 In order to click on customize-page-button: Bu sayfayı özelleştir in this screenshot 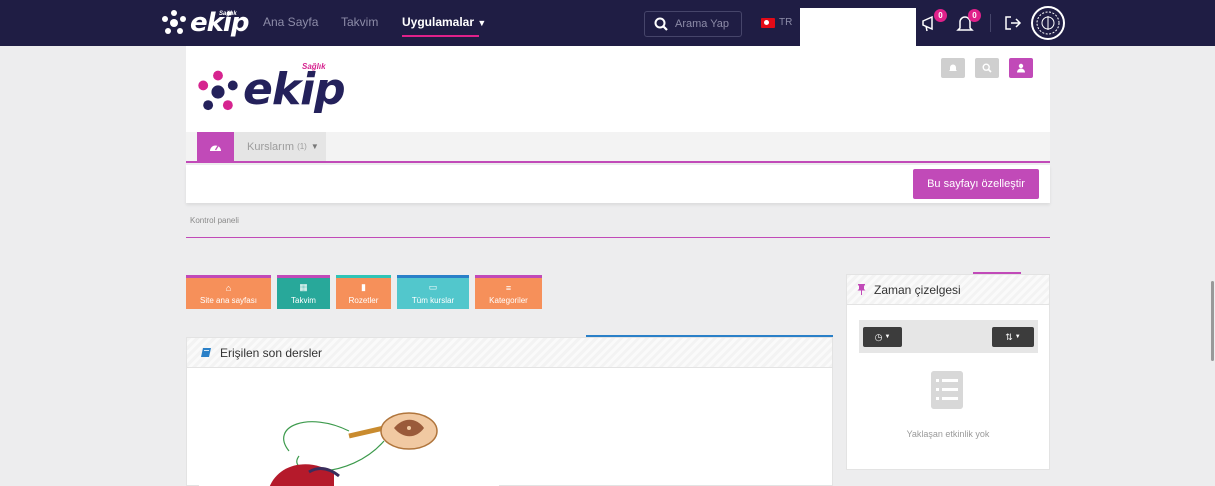, I will do `click(976, 184)`.